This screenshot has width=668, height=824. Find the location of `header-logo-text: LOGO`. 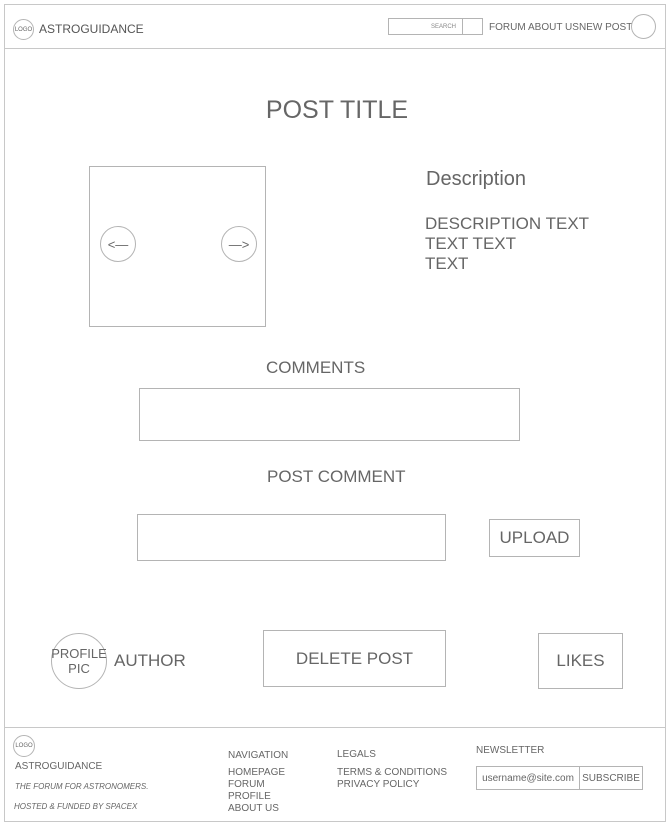

header-logo-text: LOGO is located at coordinates (23, 29).